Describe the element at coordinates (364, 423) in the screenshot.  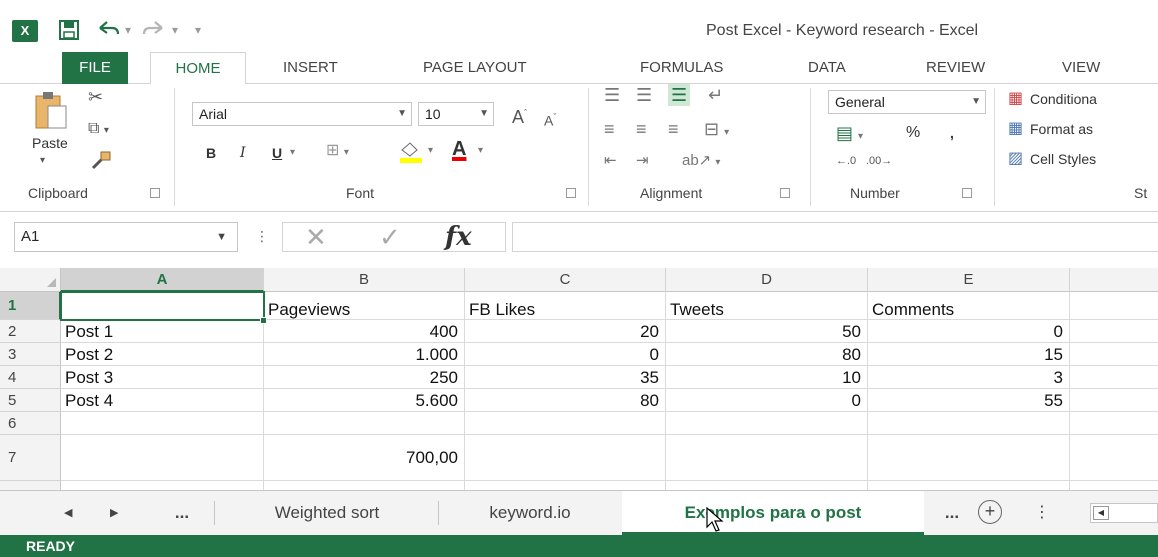
I see `cell-b6` at that location.